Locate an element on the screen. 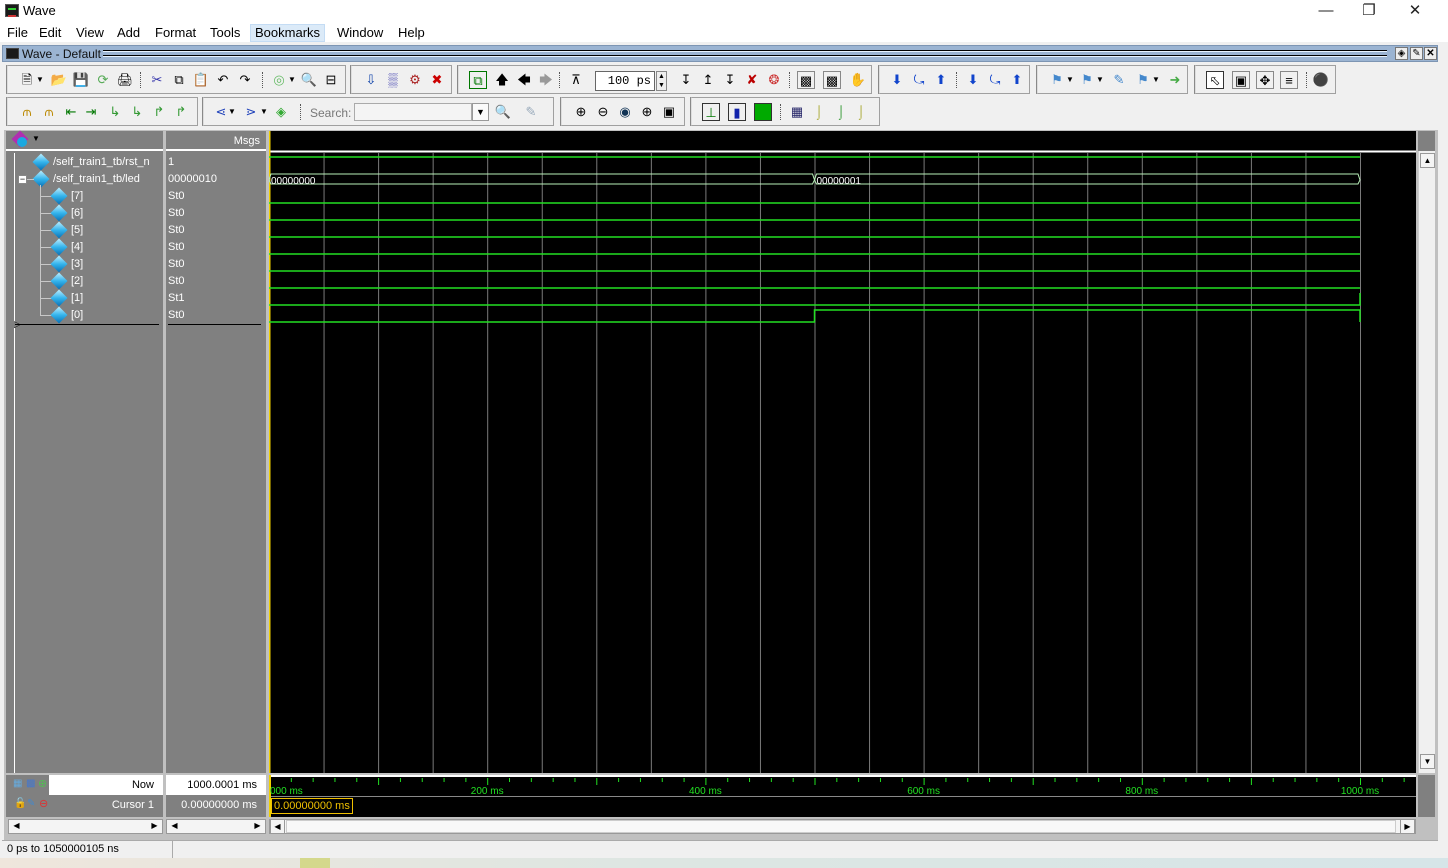 The width and height of the screenshot is (1448, 868). zoom-cursor-icon: ⊕ is located at coordinates (647, 112).